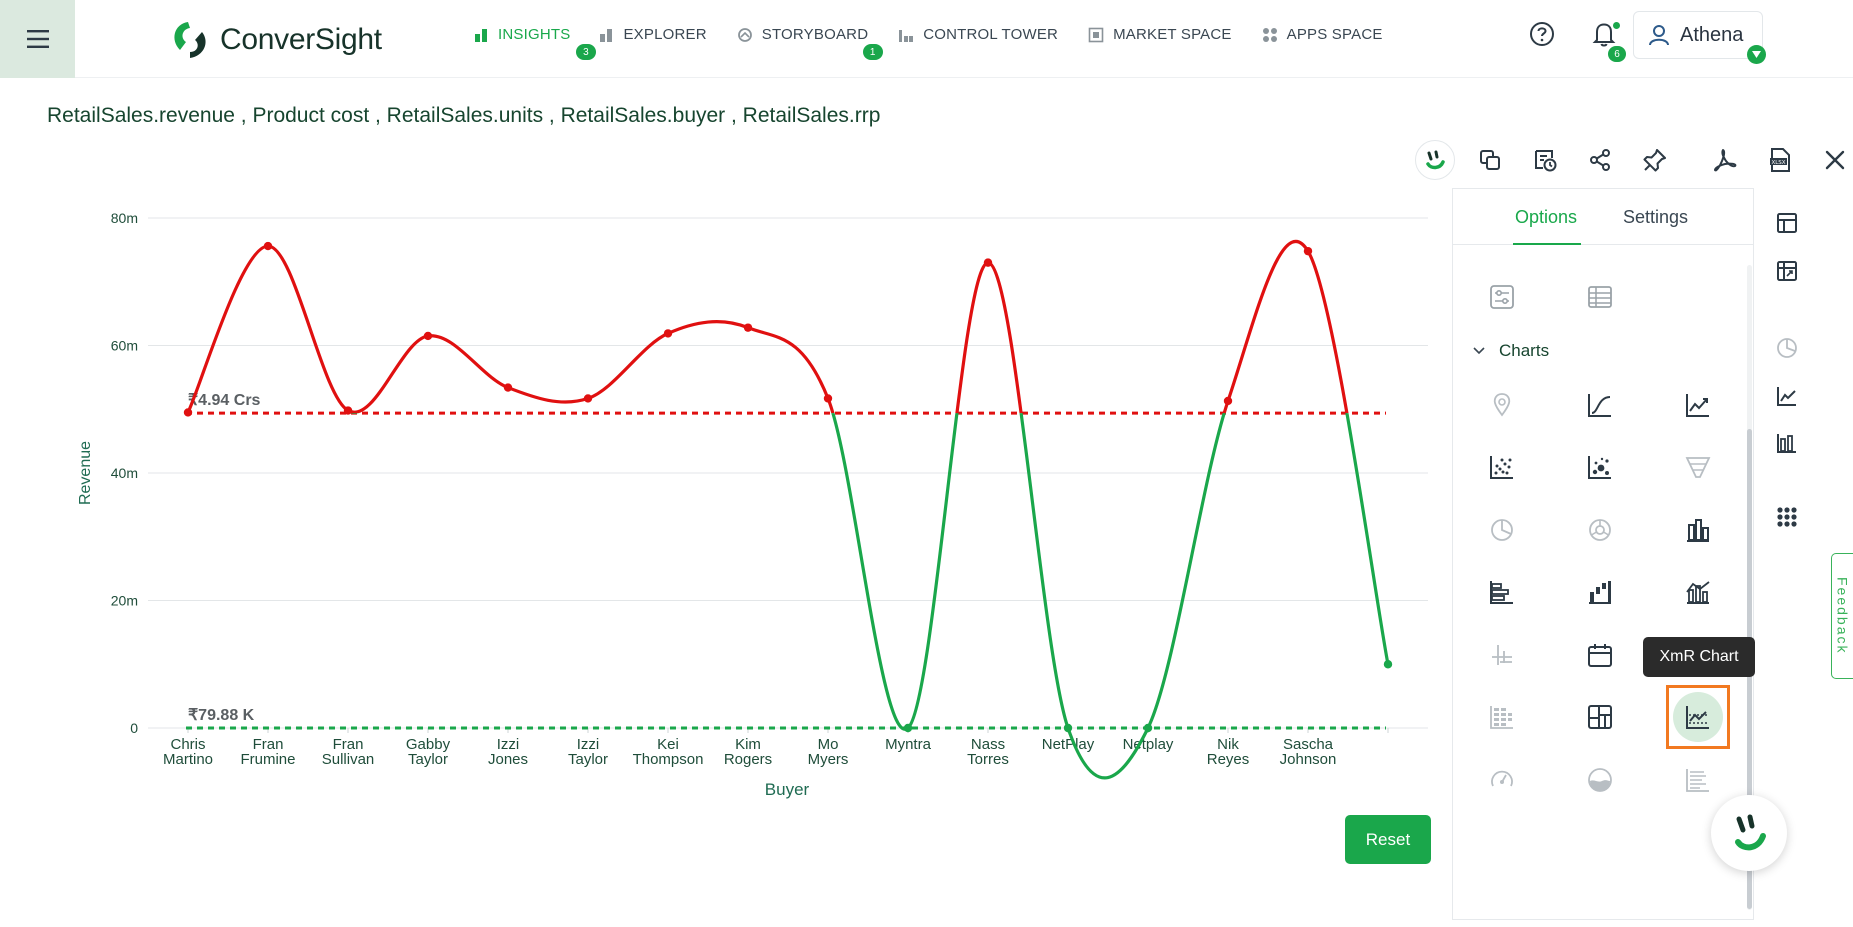 This screenshot has width=1853, height=927. Describe the element at coordinates (482, 35) in the screenshot. I see `bar-chart-icon` at that location.